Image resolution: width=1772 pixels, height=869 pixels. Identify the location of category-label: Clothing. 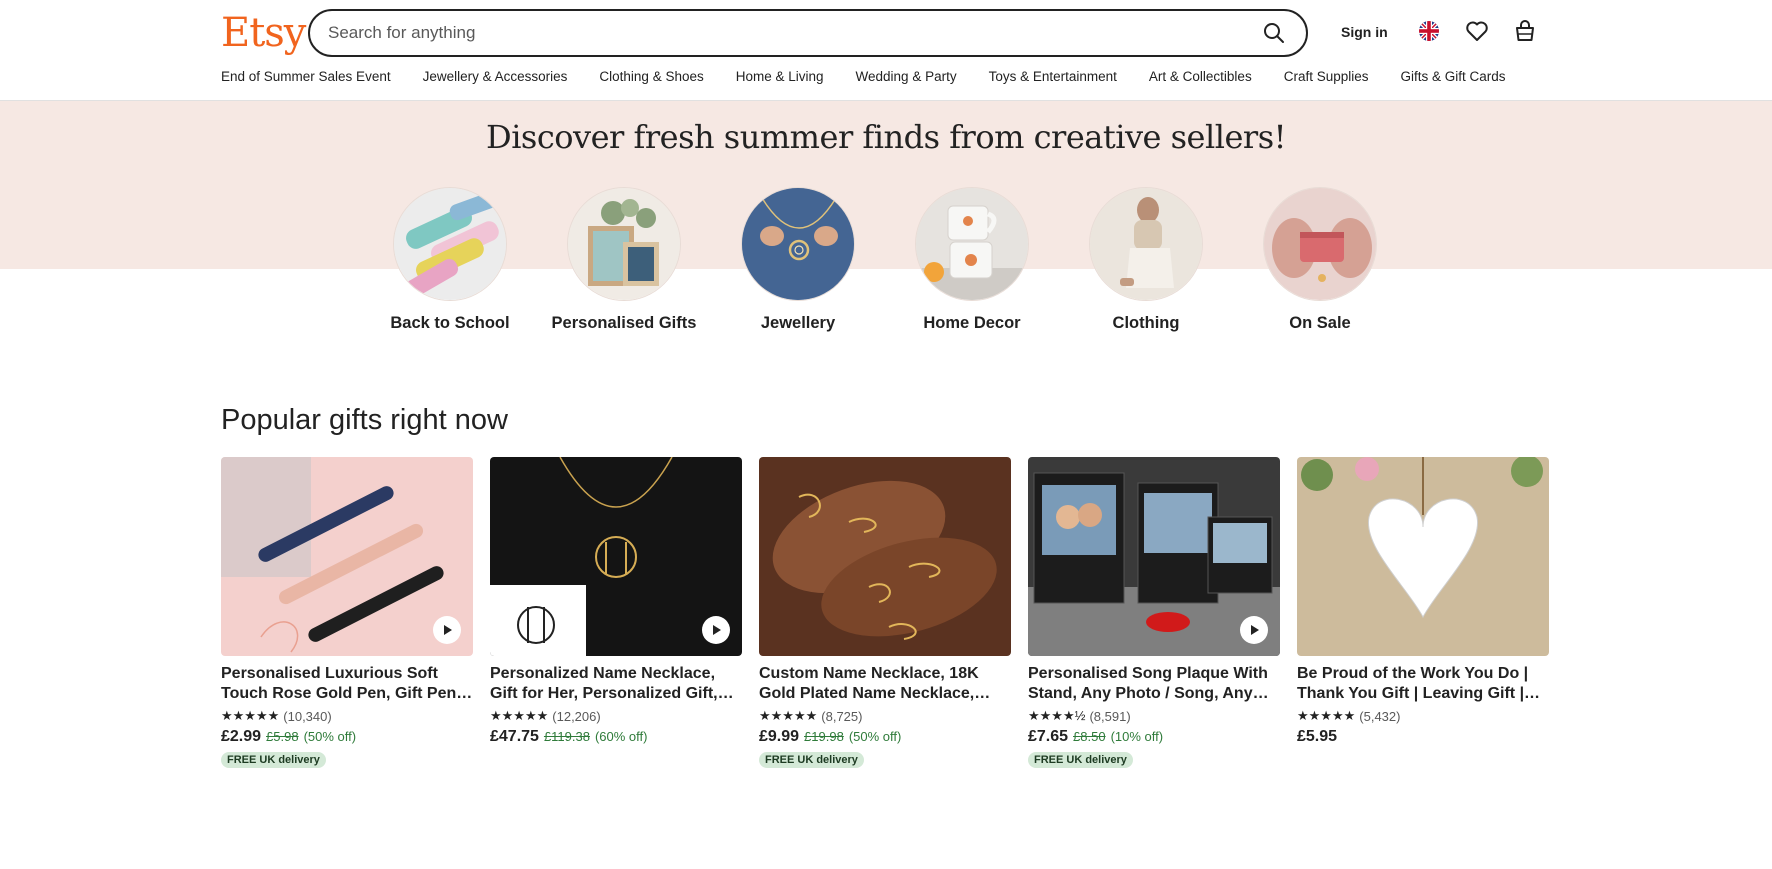
(1146, 323).